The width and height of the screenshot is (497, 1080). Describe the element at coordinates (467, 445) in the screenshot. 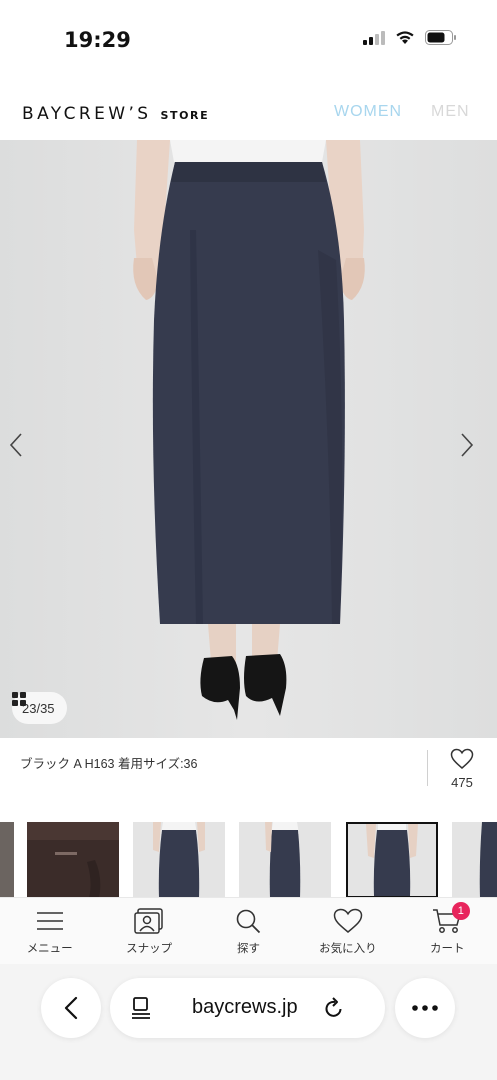

I see `chevron-right-icon` at that location.